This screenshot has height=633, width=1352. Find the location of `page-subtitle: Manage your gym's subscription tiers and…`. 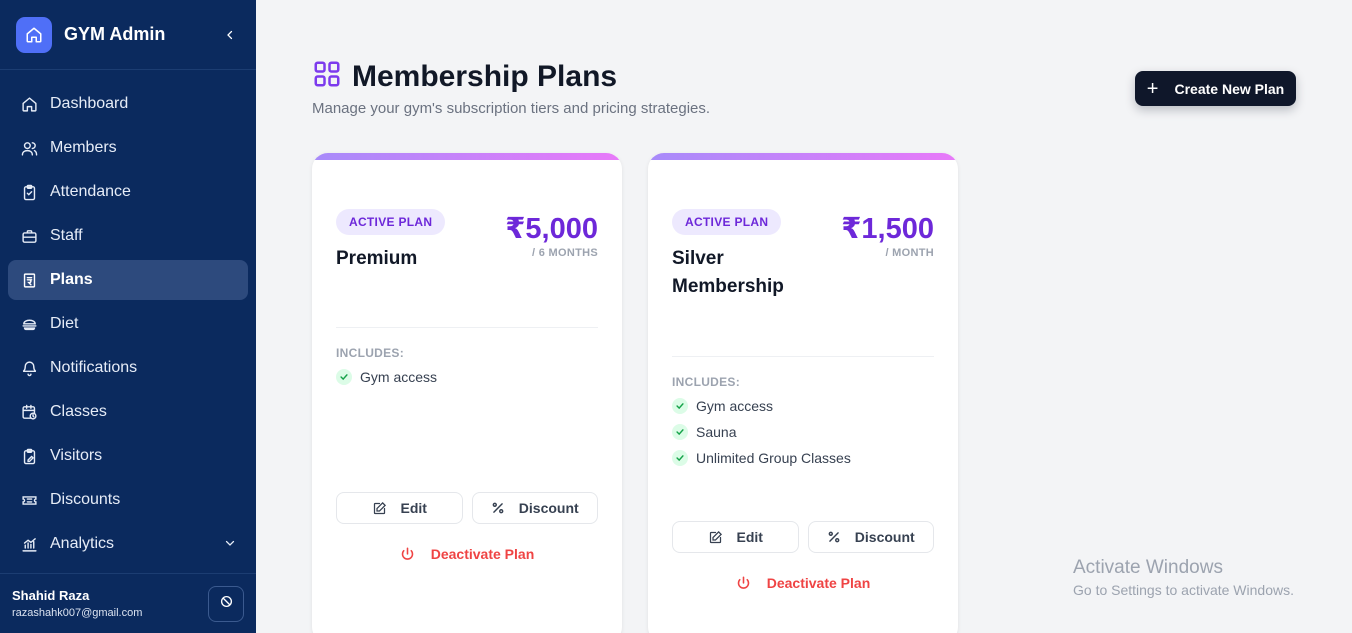

page-subtitle: Manage your gym's subscription tiers and… is located at coordinates (511, 108).